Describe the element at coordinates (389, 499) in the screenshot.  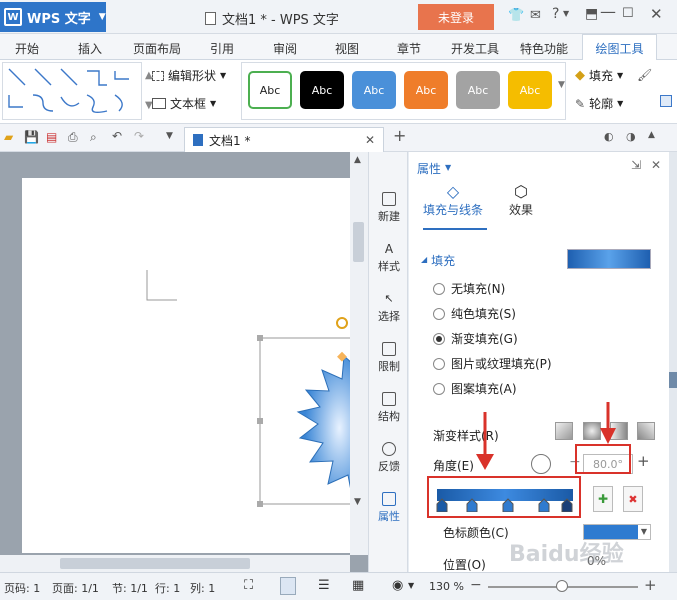
I see `properties-icon` at that location.